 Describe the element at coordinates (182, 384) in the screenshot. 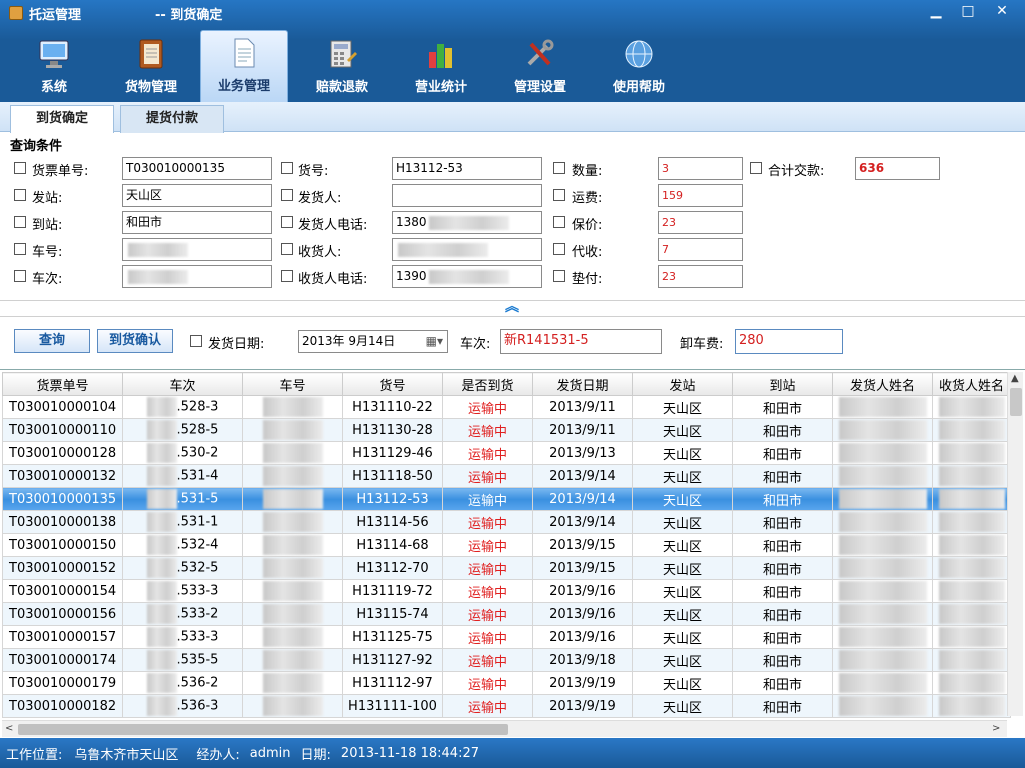

I see `column-header: 车次` at that location.